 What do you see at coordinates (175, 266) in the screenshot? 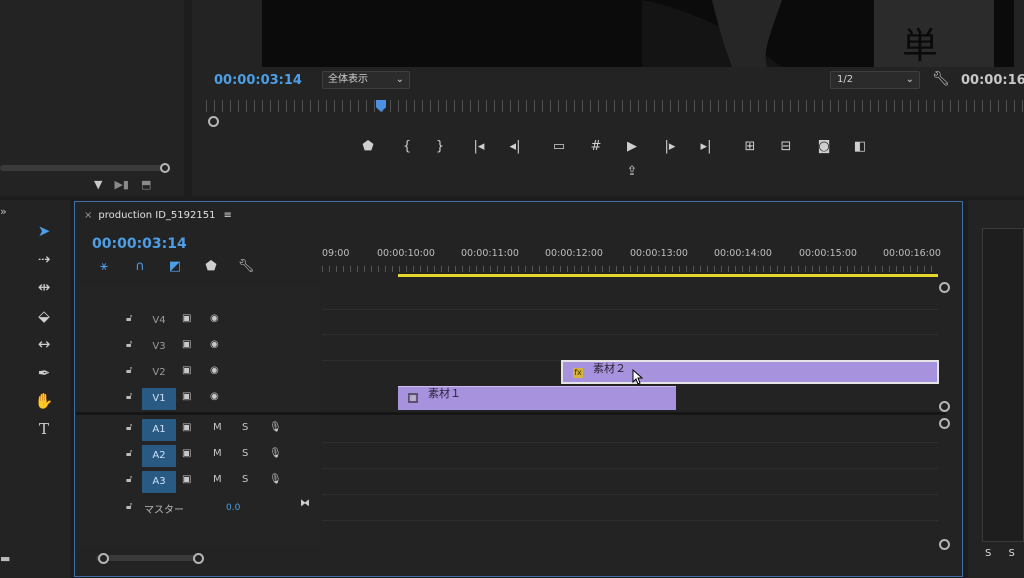
I see `linked-selection-icon: ◩` at bounding box center [175, 266].